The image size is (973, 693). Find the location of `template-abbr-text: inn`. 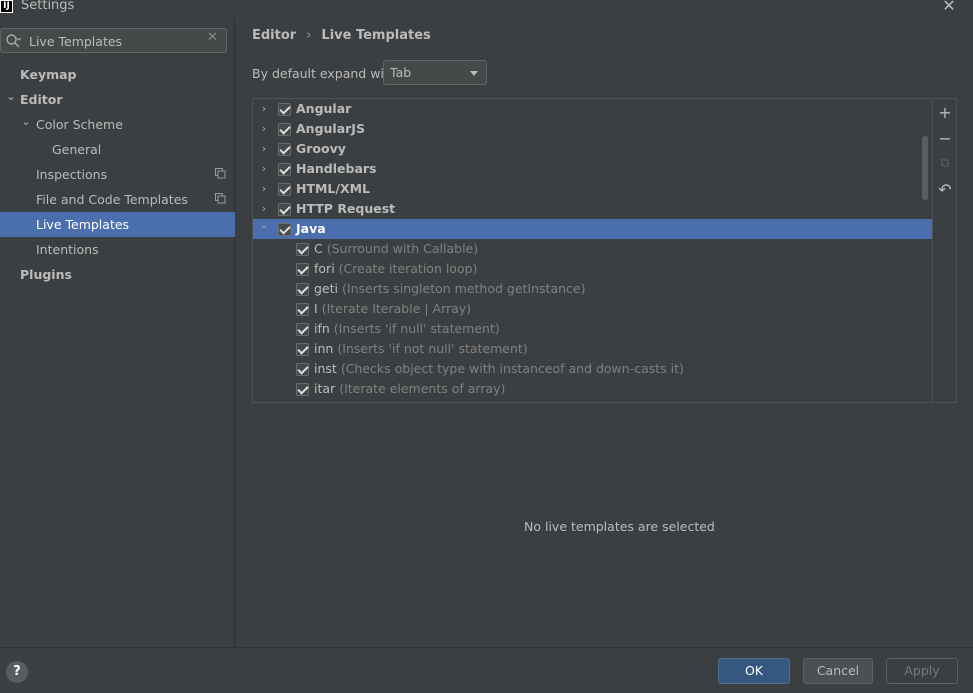

template-abbr-text: inn is located at coordinates (324, 348).